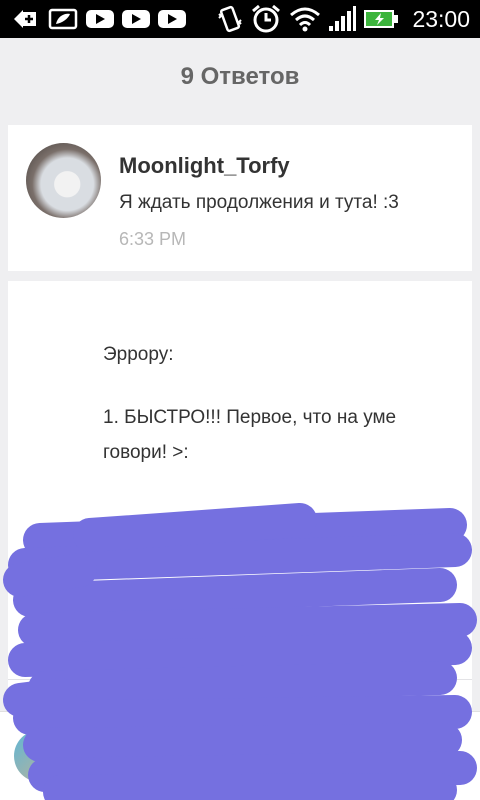  What do you see at coordinates (240, 755) in the screenshot?
I see `bottom-bar` at bounding box center [240, 755].